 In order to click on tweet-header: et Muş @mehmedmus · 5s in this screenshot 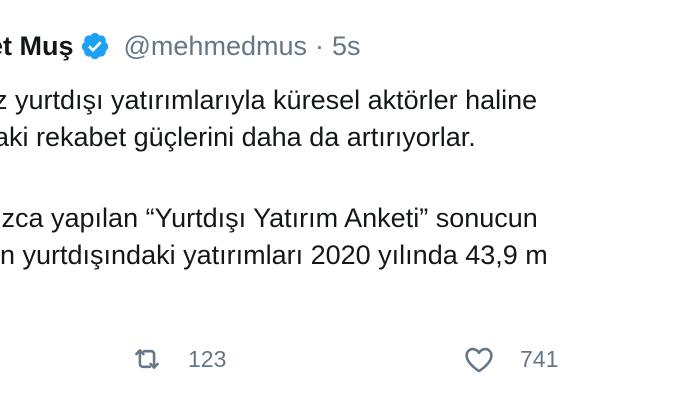, I will do `click(350, 46)`.